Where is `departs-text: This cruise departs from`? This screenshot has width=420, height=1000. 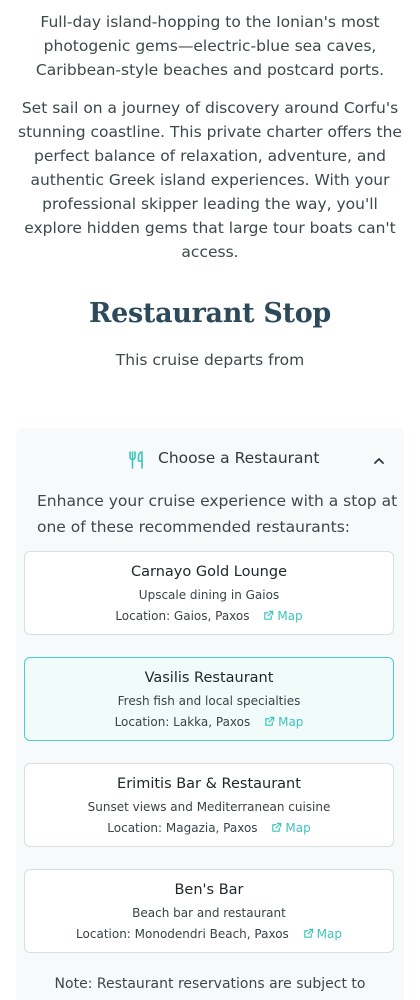 departs-text: This cruise departs from is located at coordinates (210, 360).